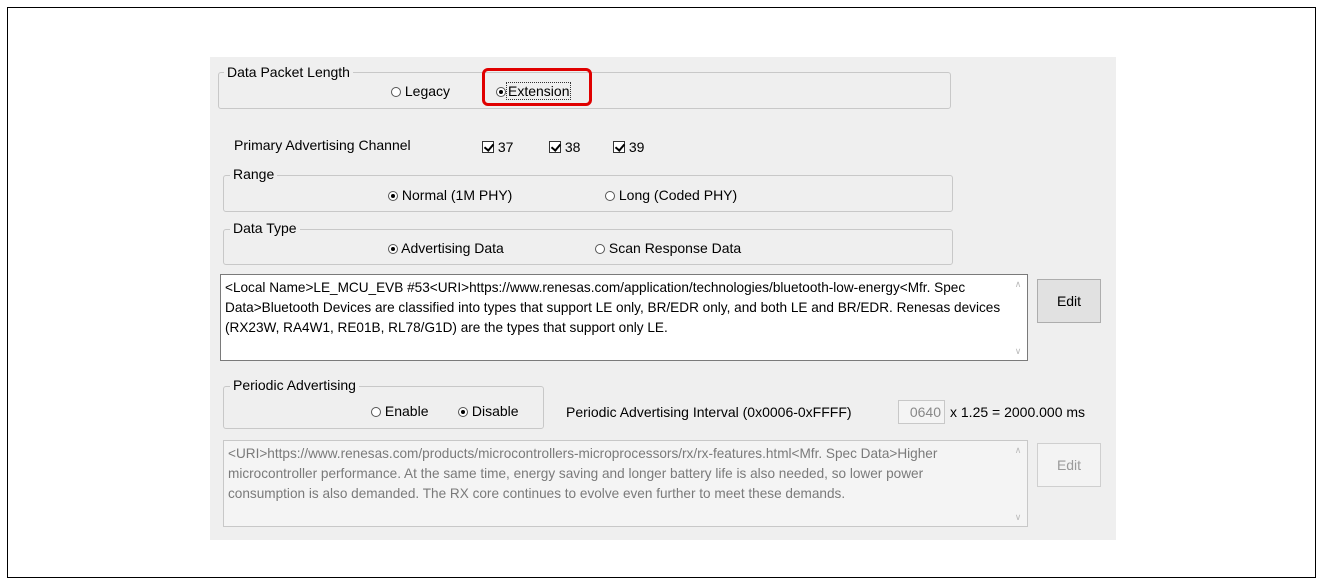 Image resolution: width=1327 pixels, height=586 pixels. Describe the element at coordinates (406, 411) in the screenshot. I see `radio-enable-label: Enable` at that location.